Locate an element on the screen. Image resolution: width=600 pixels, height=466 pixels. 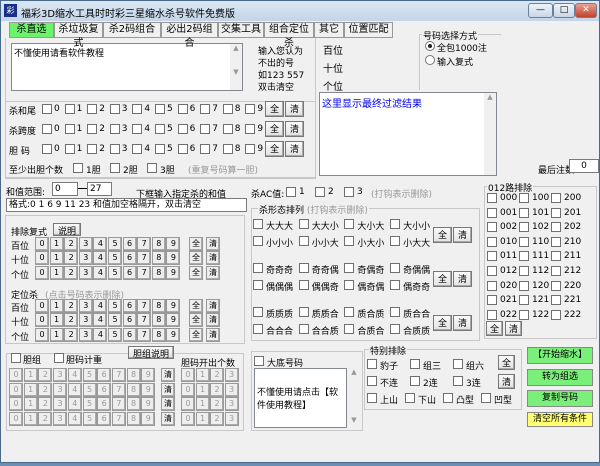
number-button: 9 is located at coordinates (173, 244).